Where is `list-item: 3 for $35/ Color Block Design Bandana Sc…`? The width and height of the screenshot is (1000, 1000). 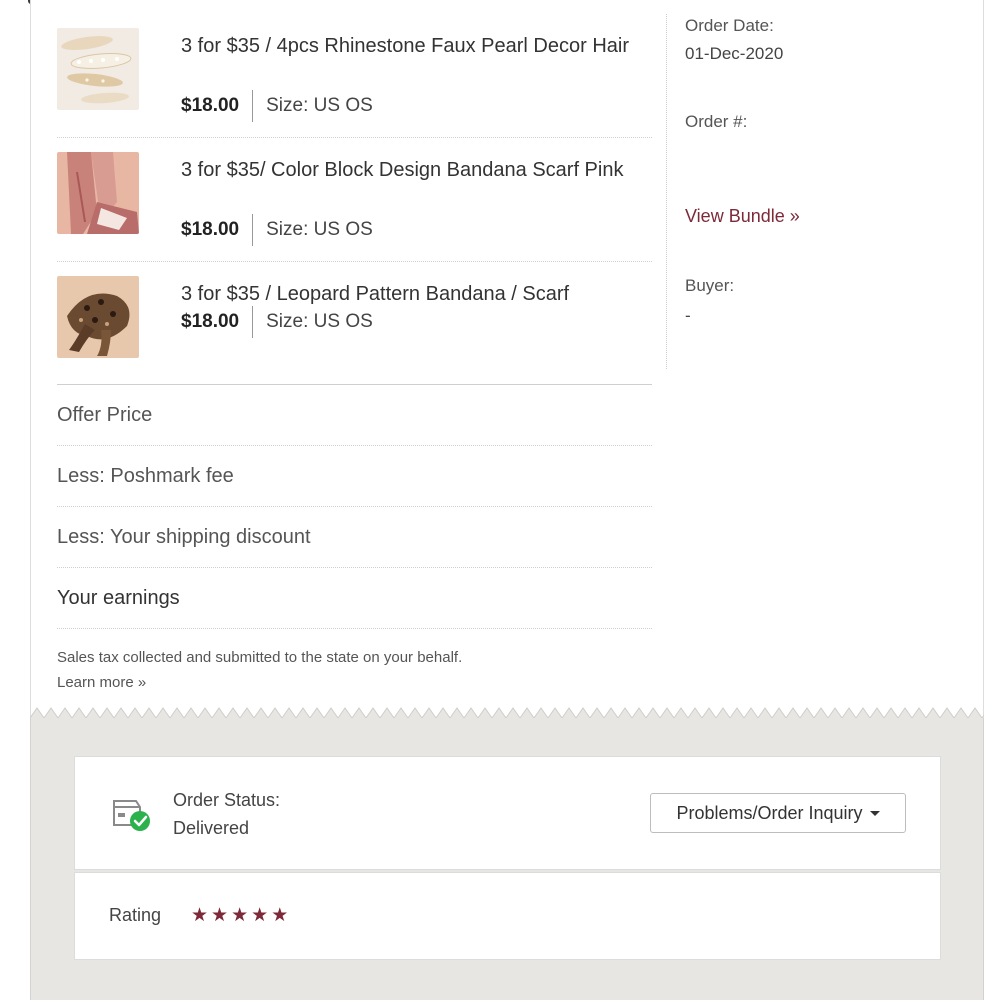 list-item: 3 for $35/ Color Block Design Bandana Sc… is located at coordinates (354, 200).